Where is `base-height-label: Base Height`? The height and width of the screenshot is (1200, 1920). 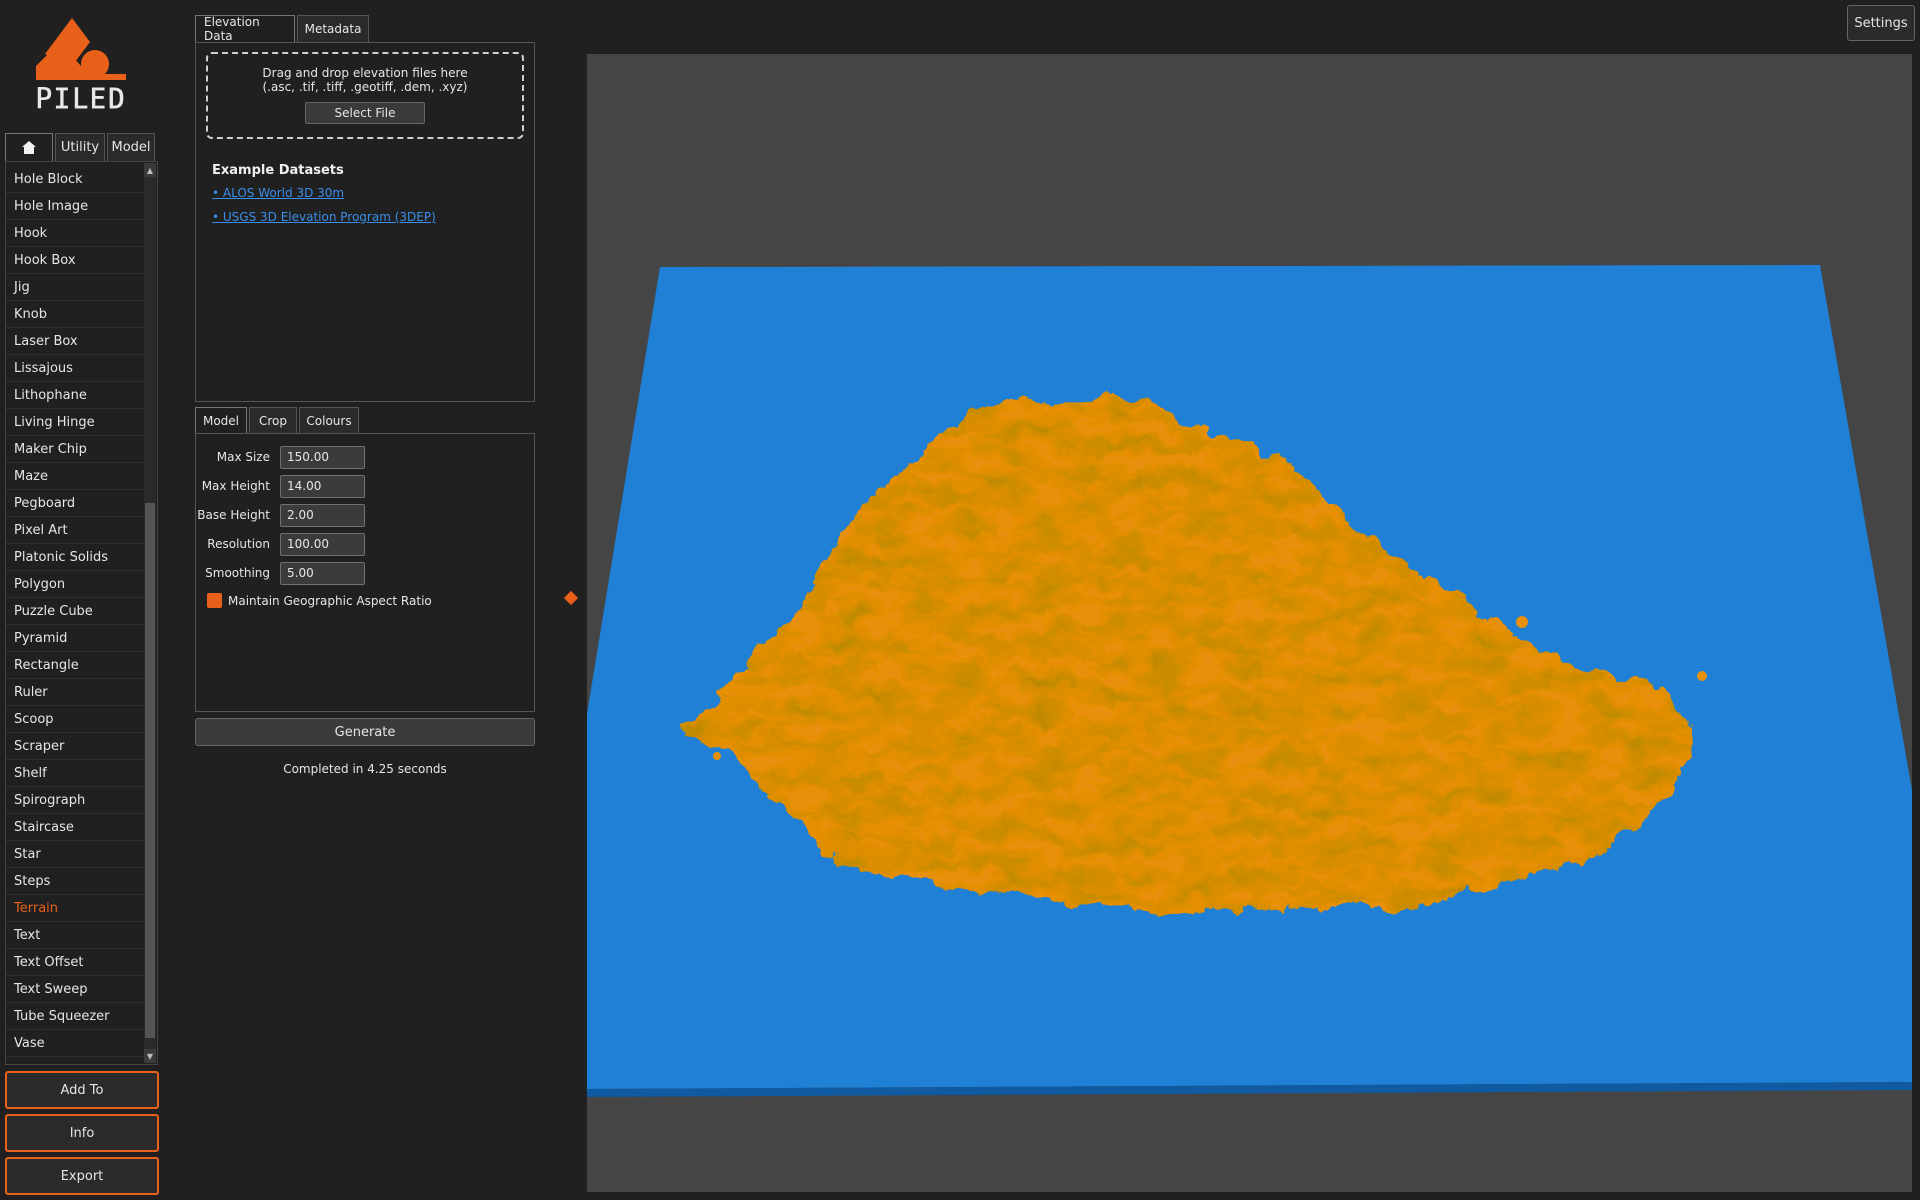
base-height-label: Base Height is located at coordinates (233, 515).